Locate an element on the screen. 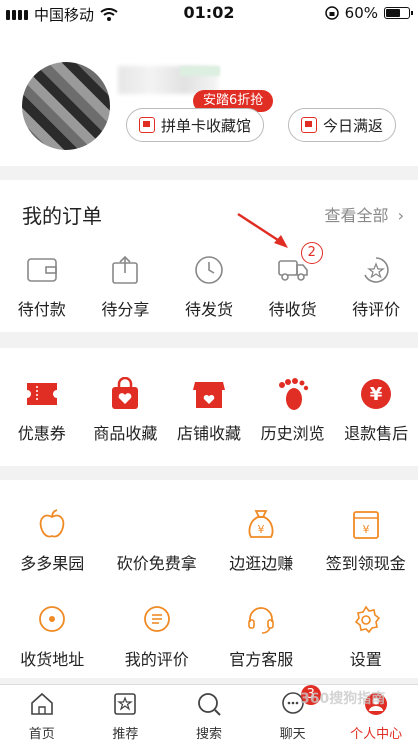 The image size is (418, 743). shortcuts-row: 优惠券 商品收藏 店铺收藏 历史浏览 ¥ 退款售后 is located at coordinates (209, 409).